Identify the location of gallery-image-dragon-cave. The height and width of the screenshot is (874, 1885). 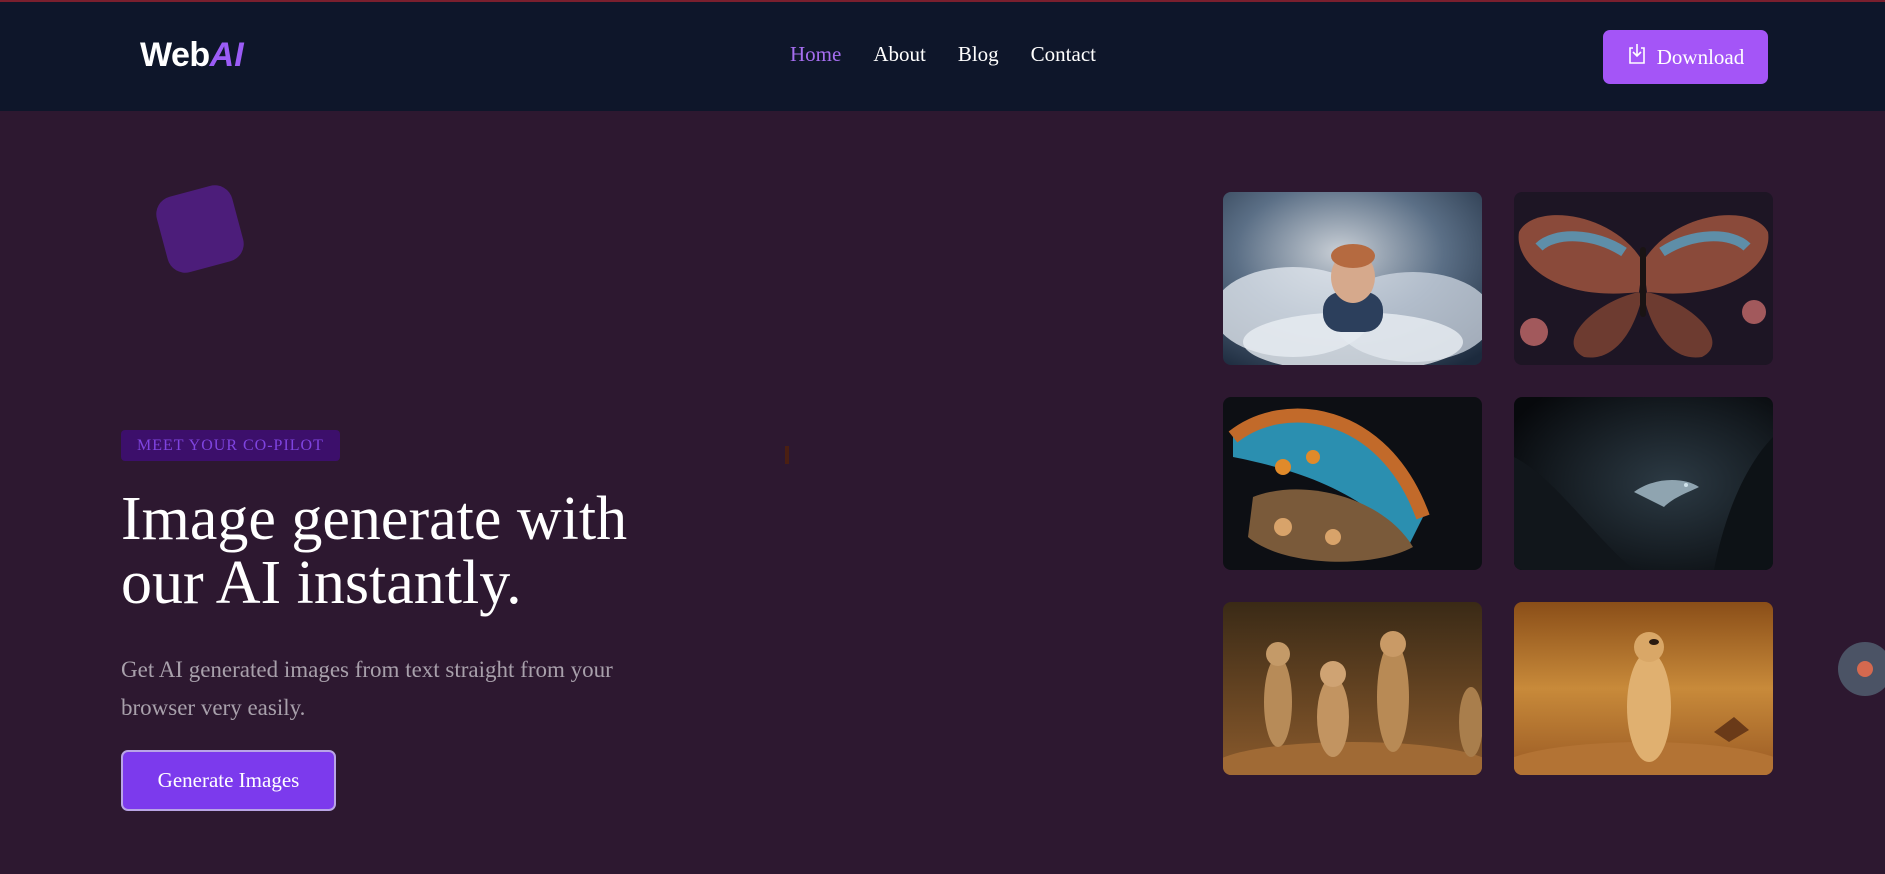
(1643, 483).